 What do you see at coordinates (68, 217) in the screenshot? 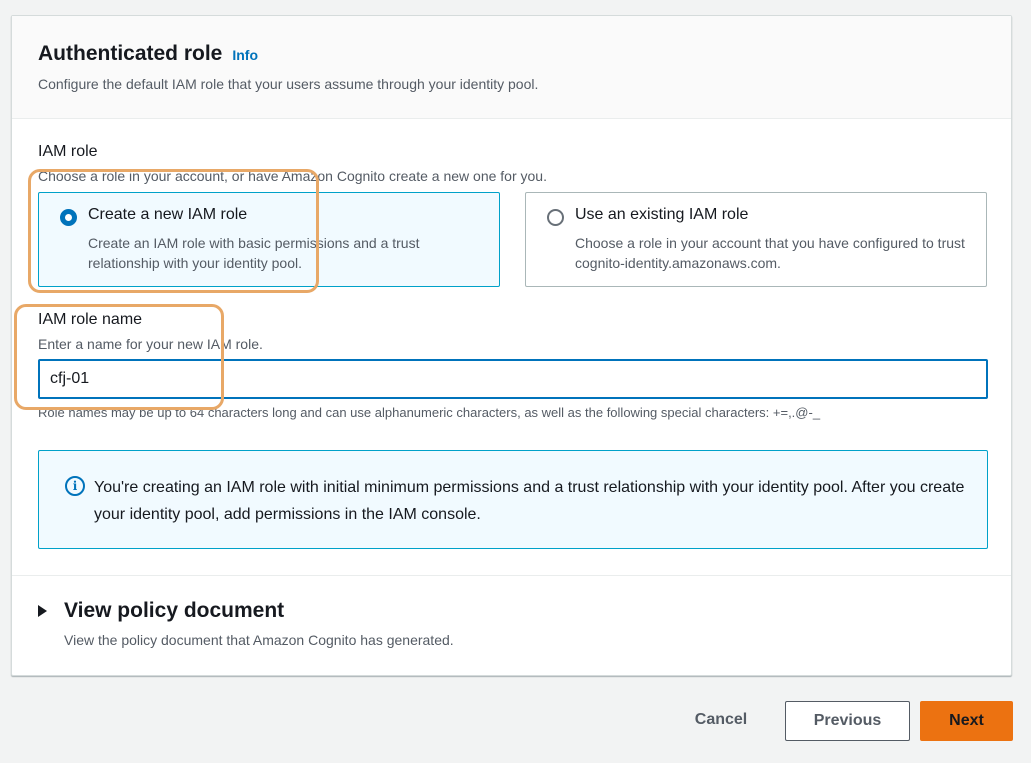
I see `create-new-role-radio` at bounding box center [68, 217].